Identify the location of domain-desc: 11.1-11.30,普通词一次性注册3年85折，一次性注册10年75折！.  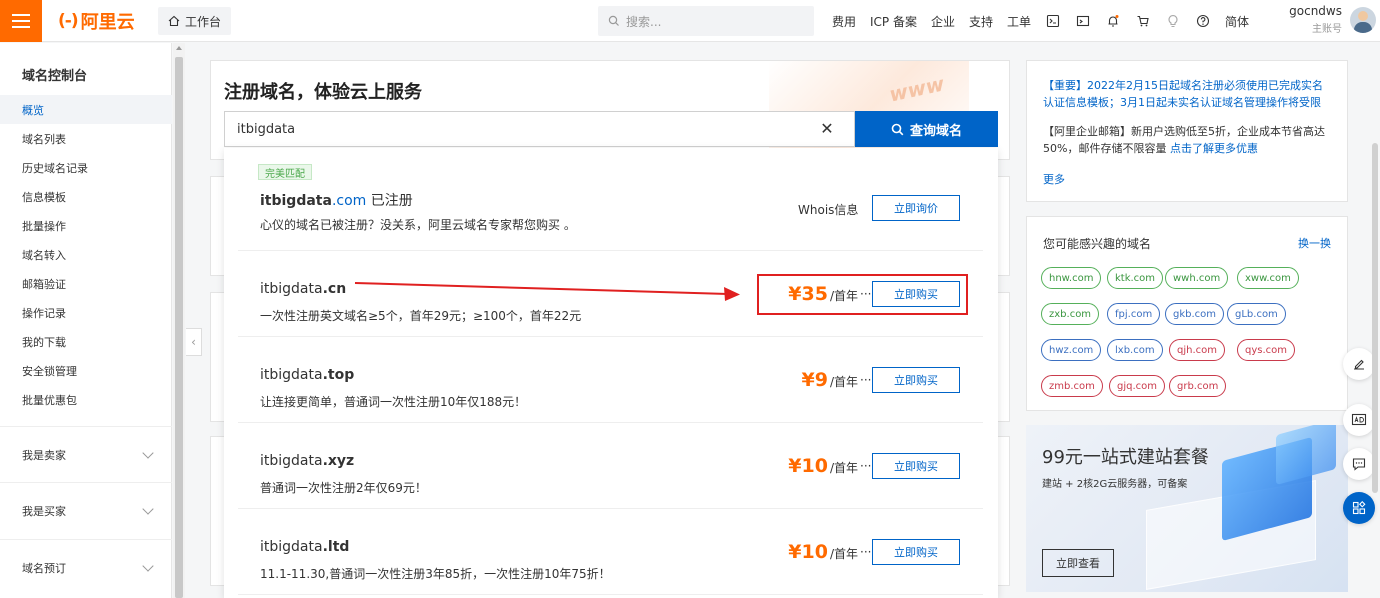
(435, 574).